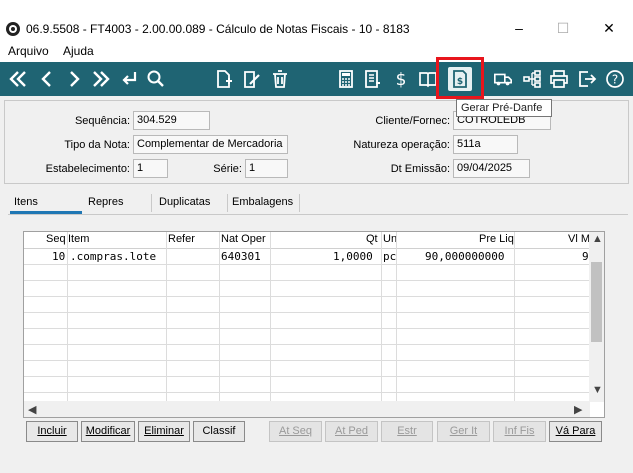 The height and width of the screenshot is (473, 633). I want to click on tab-repres: Repres, so click(119, 203).